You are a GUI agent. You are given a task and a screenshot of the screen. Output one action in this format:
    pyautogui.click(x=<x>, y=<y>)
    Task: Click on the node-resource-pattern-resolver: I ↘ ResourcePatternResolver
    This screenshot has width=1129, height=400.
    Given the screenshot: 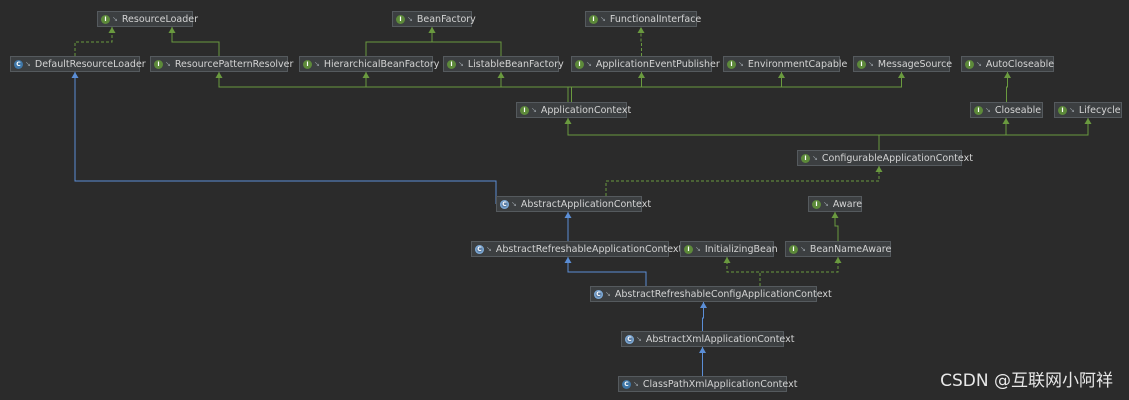 What is the action you would take?
    pyautogui.click(x=221, y=64)
    